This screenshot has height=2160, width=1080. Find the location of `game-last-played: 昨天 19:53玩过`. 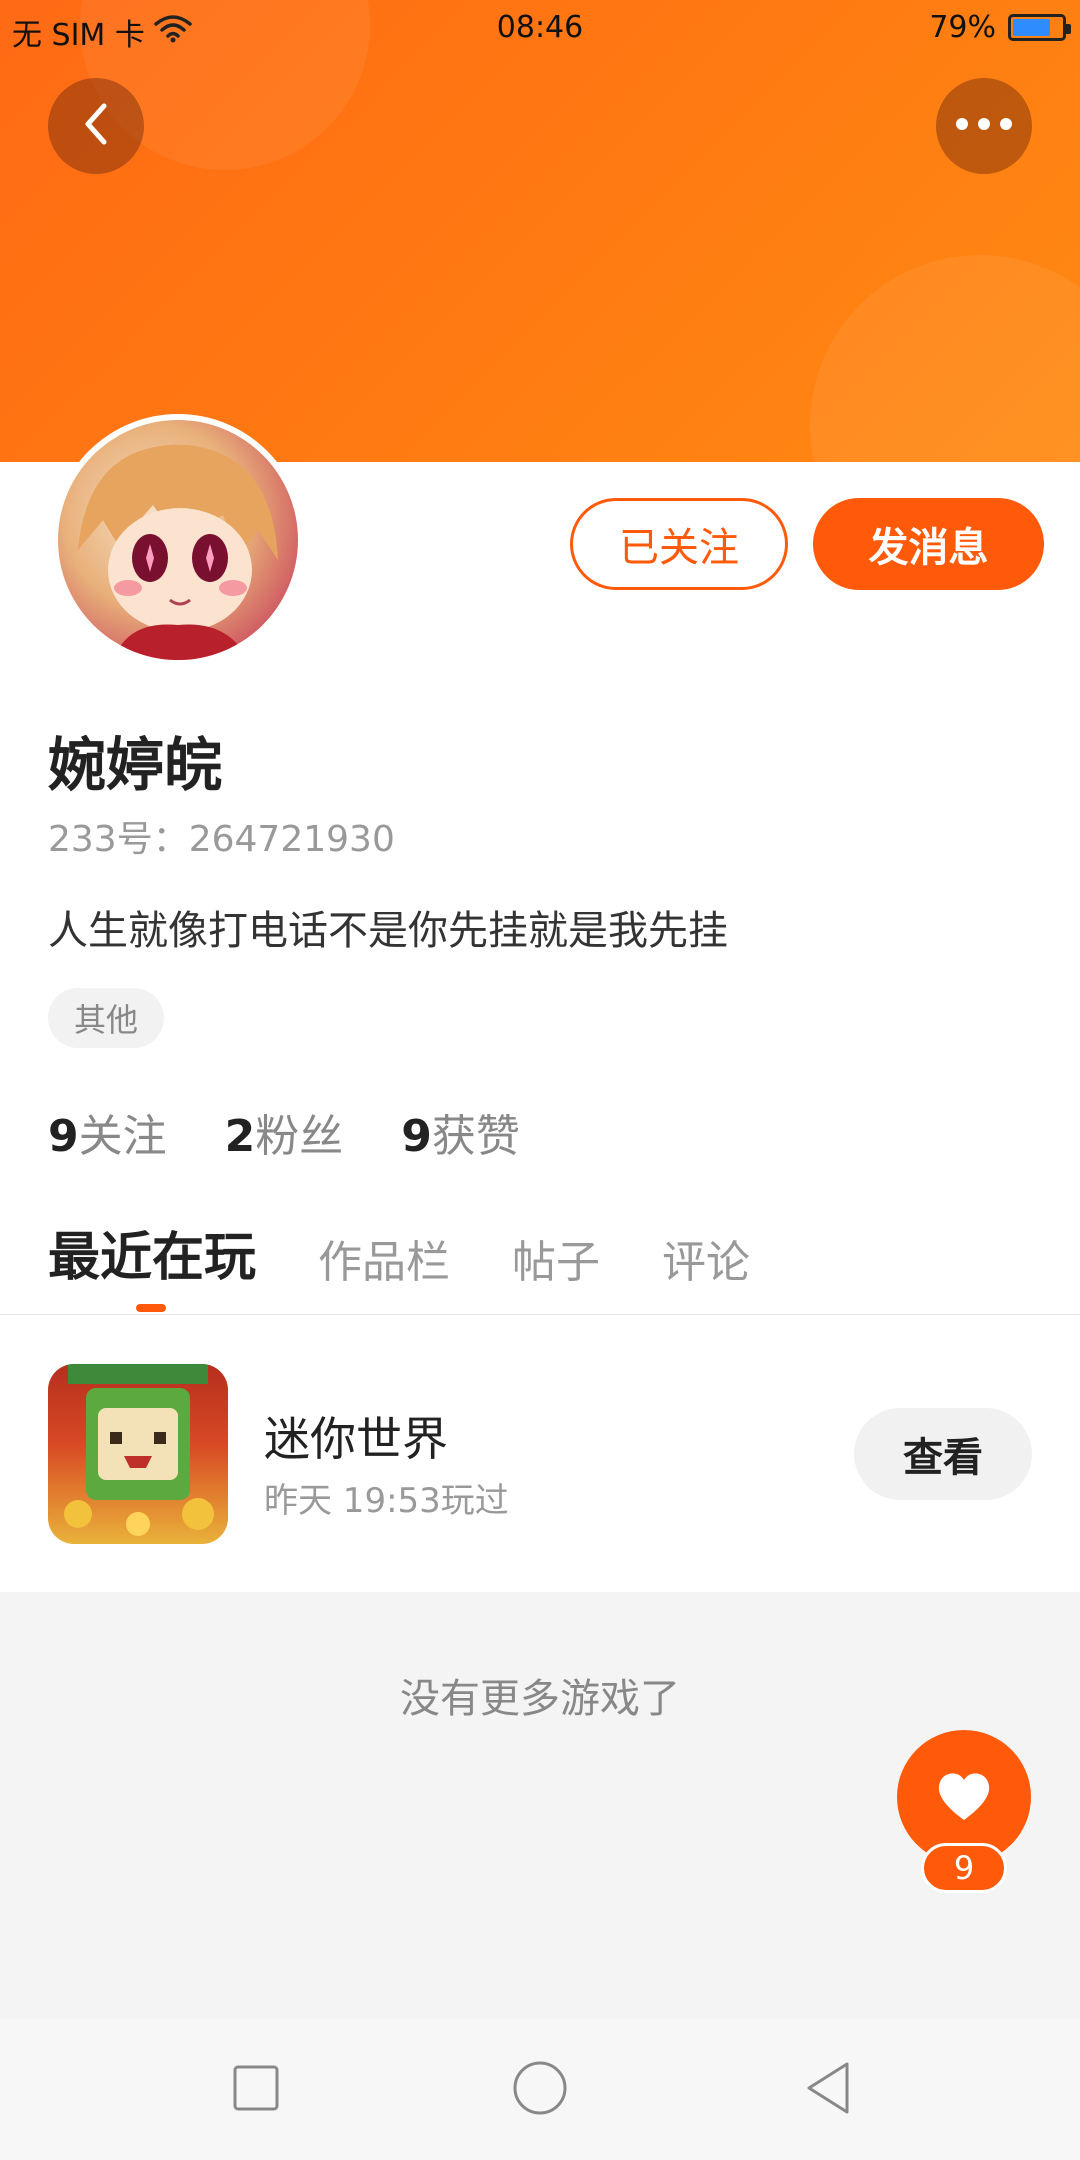

game-last-played: 昨天 19:53玩过 is located at coordinates (386, 1501).